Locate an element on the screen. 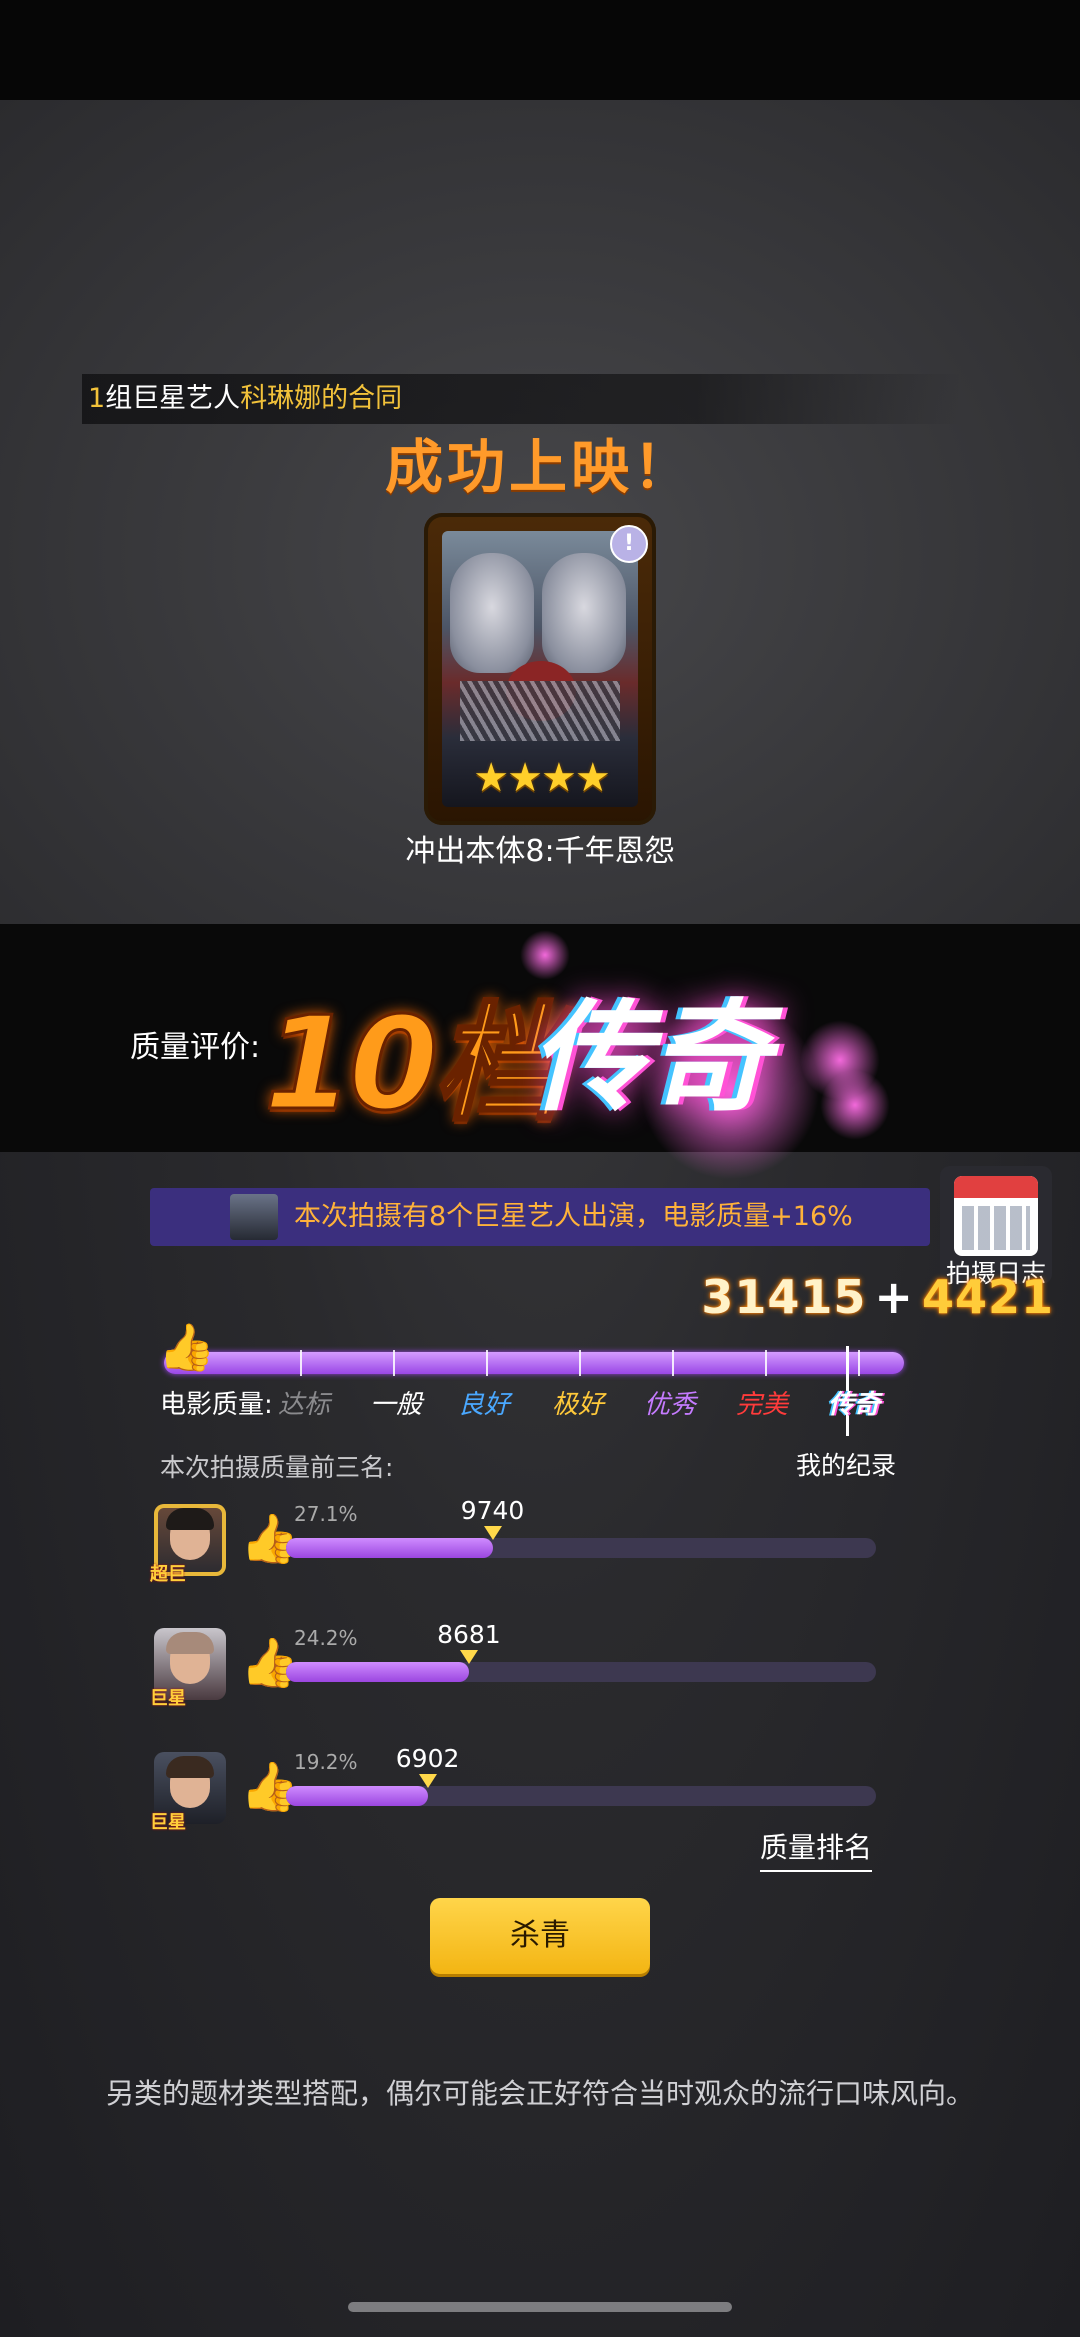 Image resolution: width=1080 pixels, height=2337 pixels. thumbs-up-icon: 👍 is located at coordinates (187, 1347).